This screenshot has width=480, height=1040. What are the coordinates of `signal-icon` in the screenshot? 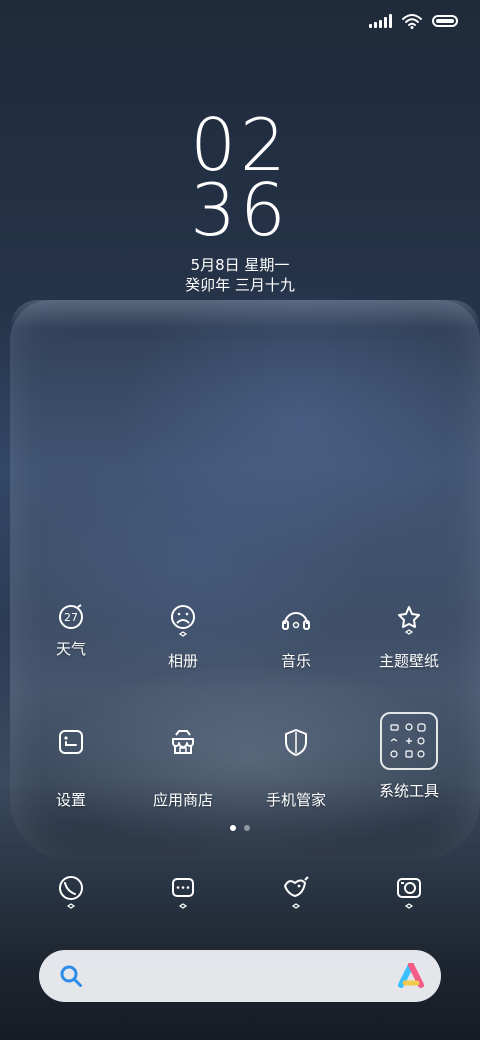 It's located at (380, 21).